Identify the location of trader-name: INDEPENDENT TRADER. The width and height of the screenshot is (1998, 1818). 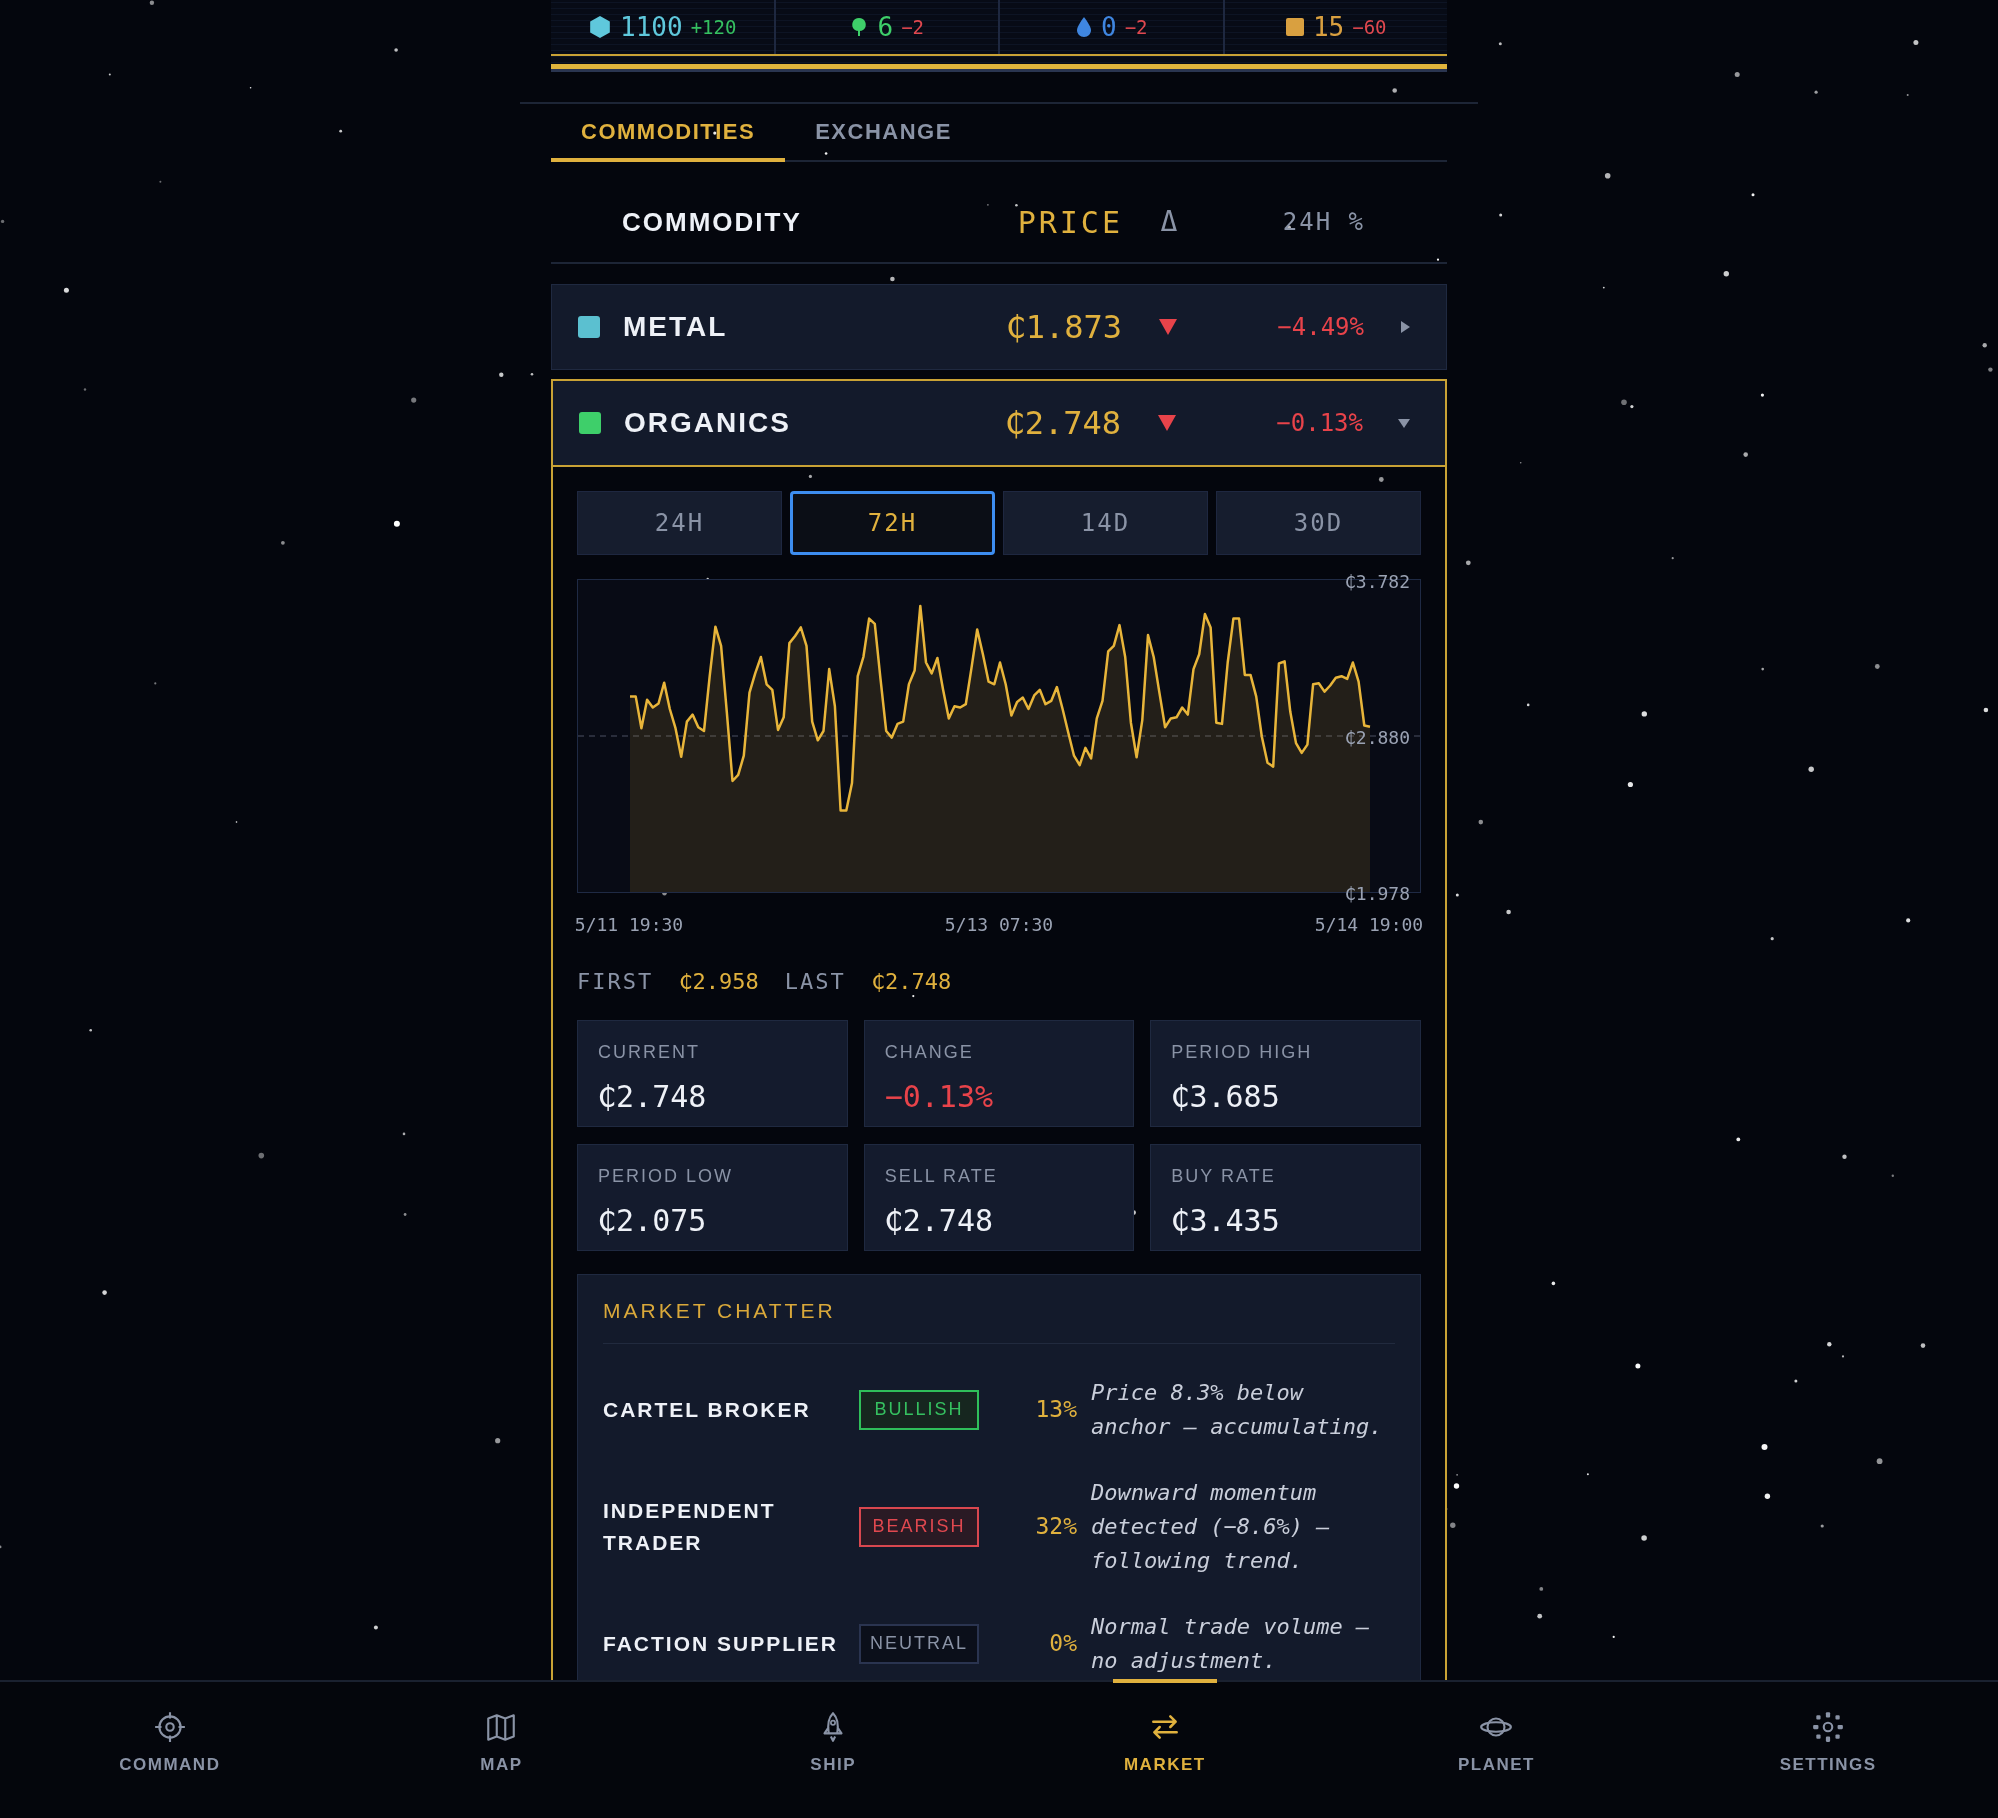
(689, 1526).